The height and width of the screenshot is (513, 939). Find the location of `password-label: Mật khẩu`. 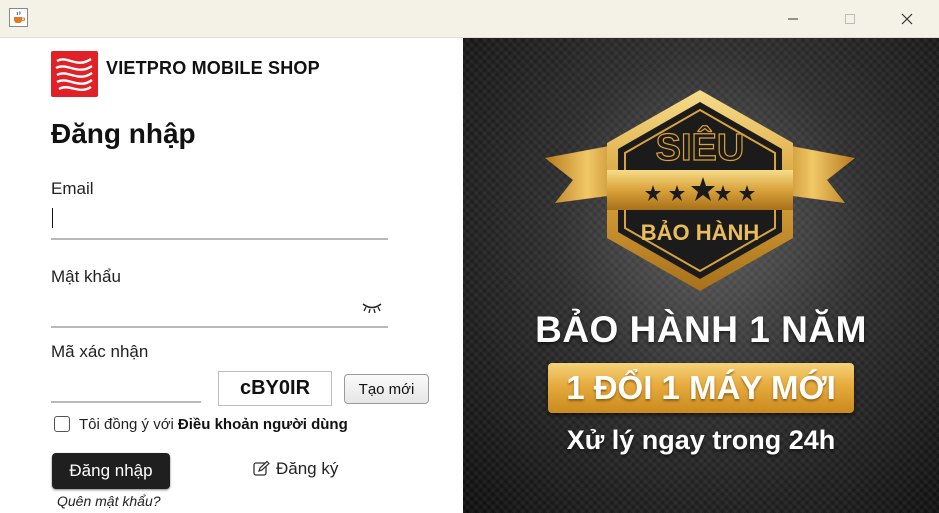

password-label: Mật khẩu is located at coordinates (86, 276).